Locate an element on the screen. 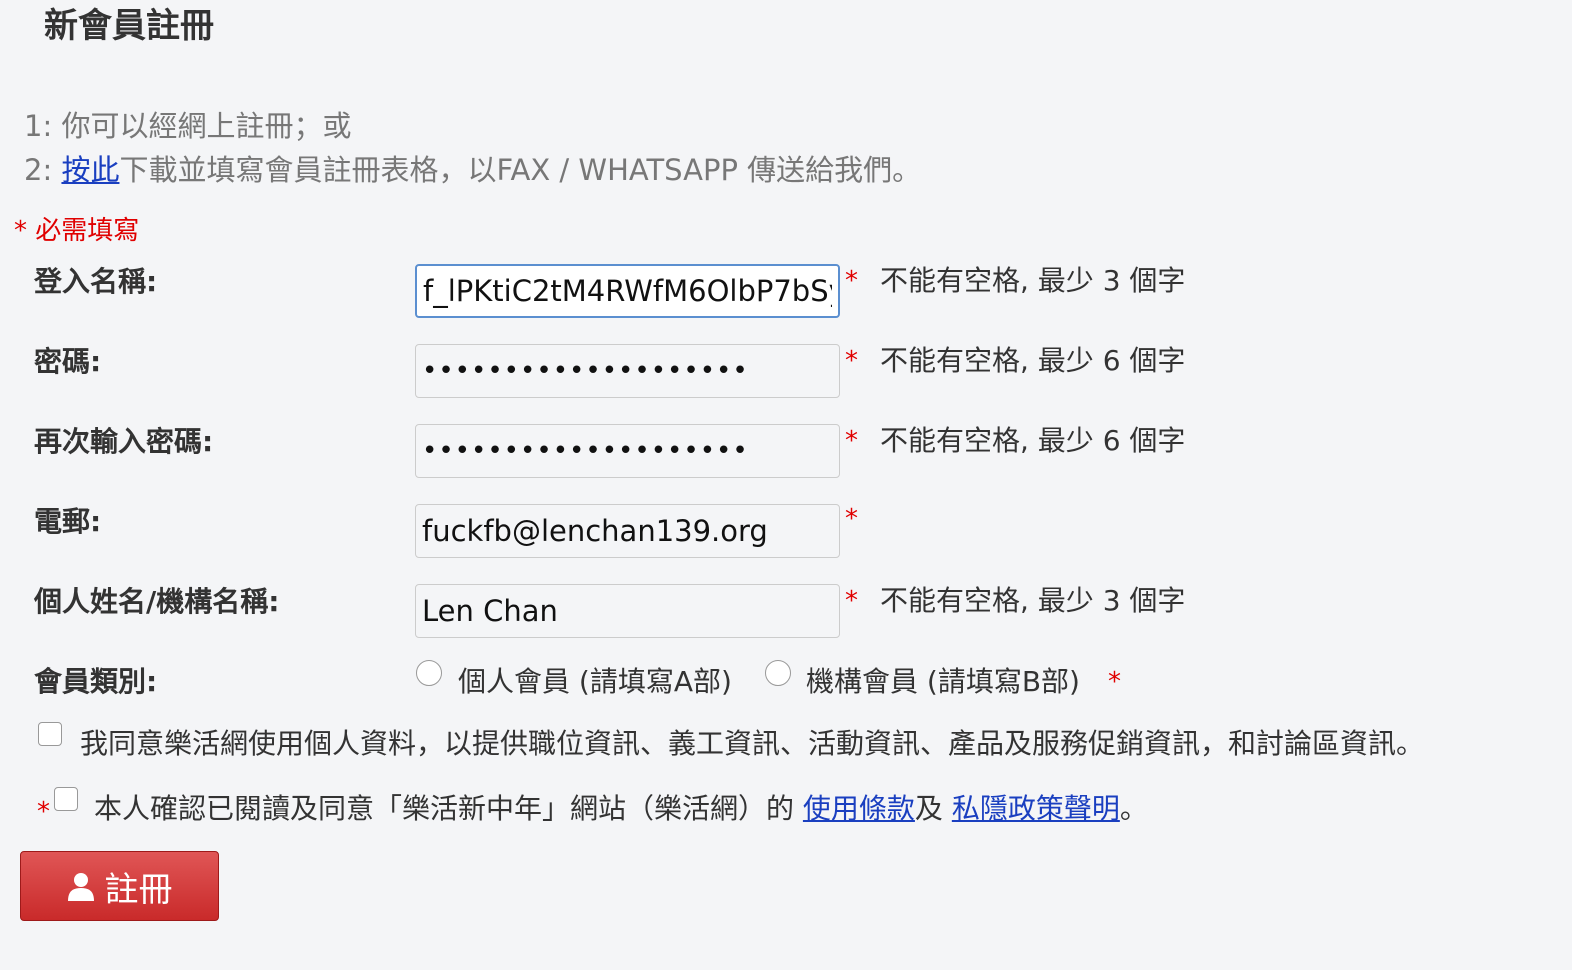 This screenshot has width=1572, height=970. username-hint: 不能有空格, 最少 3 個字 is located at coordinates (1033, 280).